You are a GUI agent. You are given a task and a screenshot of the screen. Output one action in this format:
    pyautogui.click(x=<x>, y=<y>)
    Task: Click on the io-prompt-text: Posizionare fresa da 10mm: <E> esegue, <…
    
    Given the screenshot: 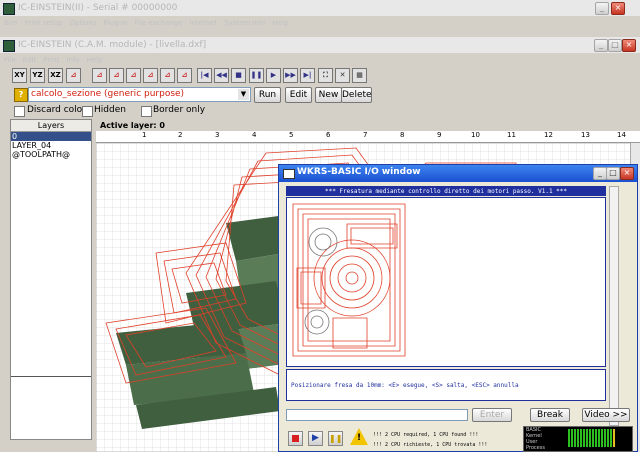 What is the action you would take?
    pyautogui.click(x=405, y=385)
    